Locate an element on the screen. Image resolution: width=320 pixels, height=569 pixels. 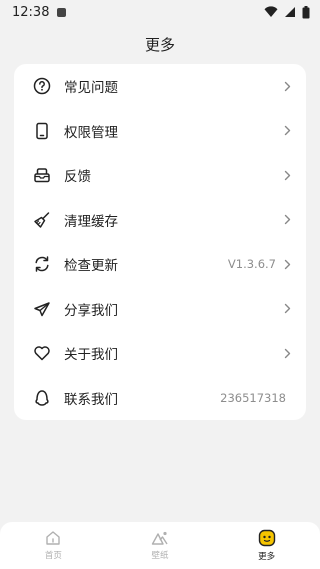
status-right is located at coordinates (287, 12).